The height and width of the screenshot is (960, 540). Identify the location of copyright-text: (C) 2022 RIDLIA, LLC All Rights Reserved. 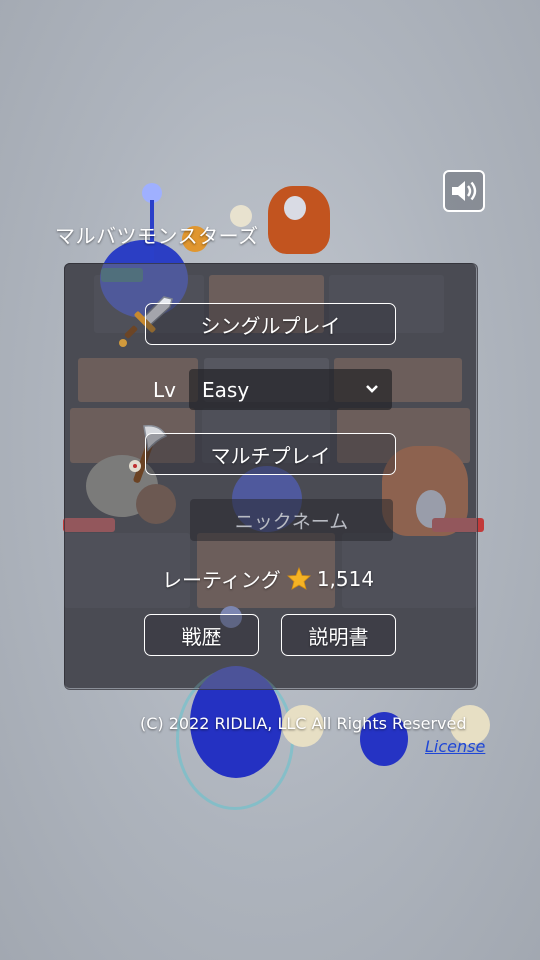
(303, 723).